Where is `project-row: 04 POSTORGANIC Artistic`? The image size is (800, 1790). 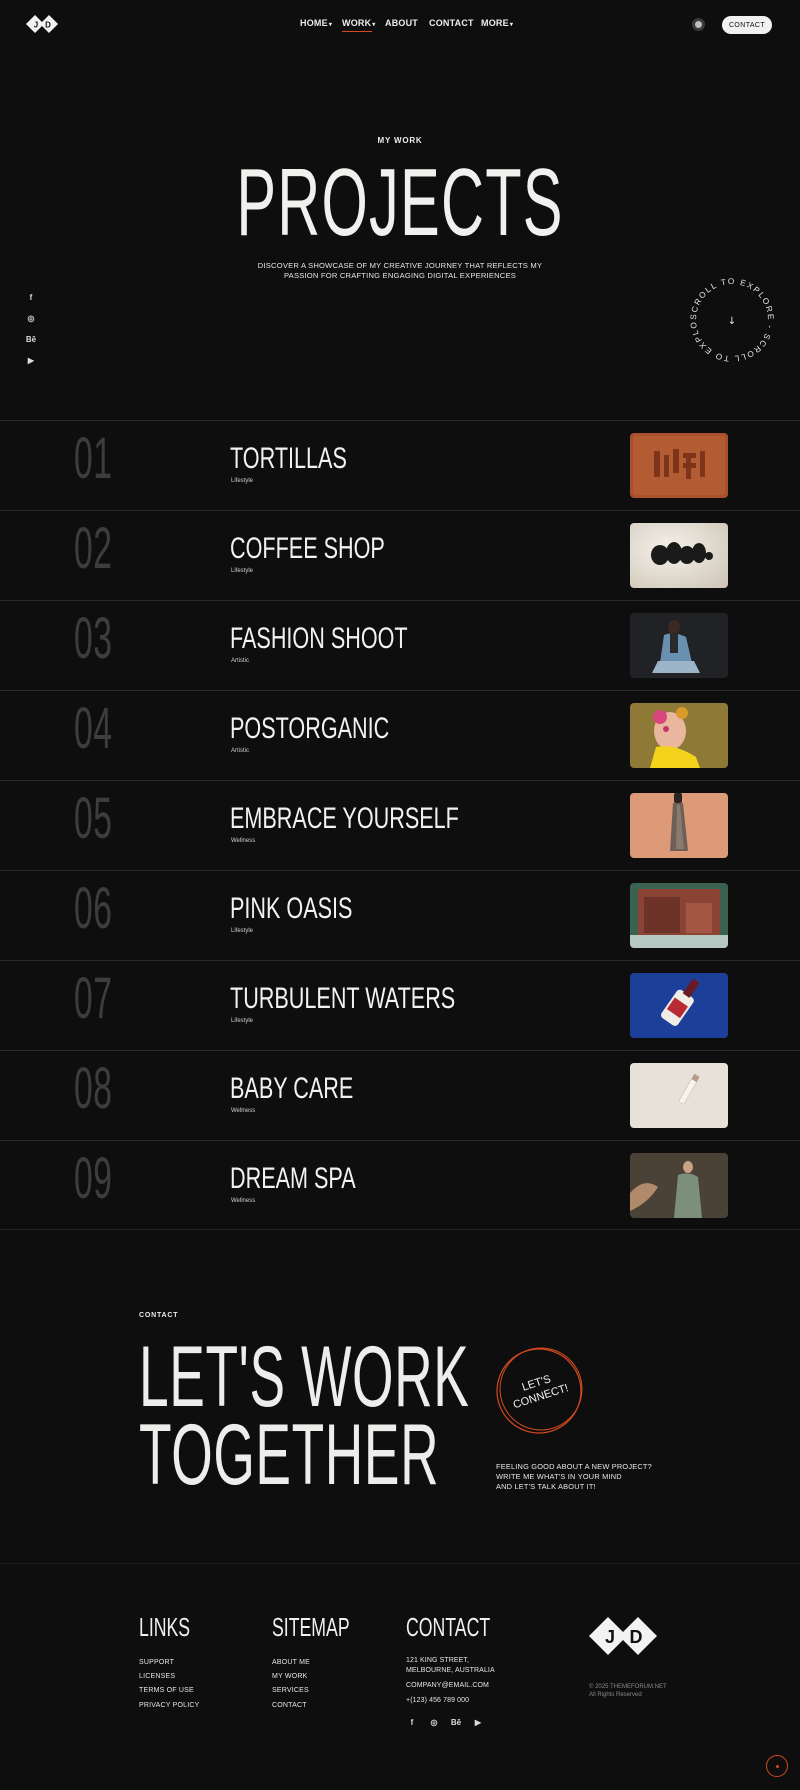 project-row: 04 POSTORGANIC Artistic is located at coordinates (400, 735).